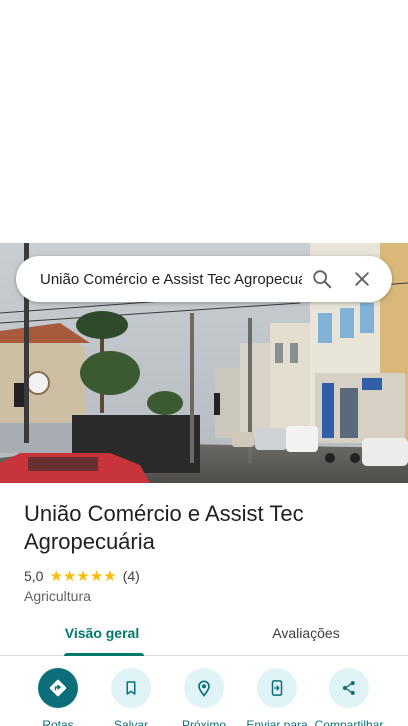  What do you see at coordinates (58, 688) in the screenshot?
I see `directions-icon` at bounding box center [58, 688].